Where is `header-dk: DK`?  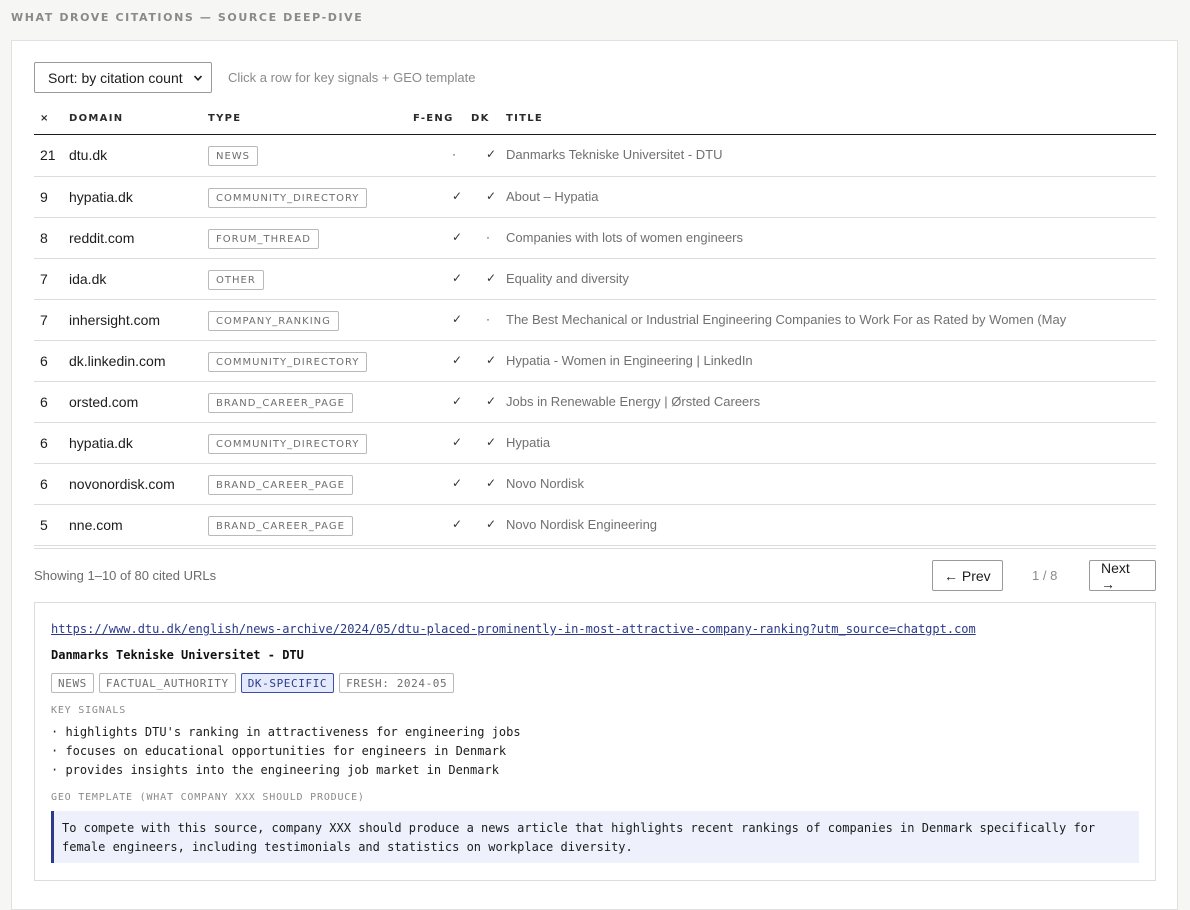 header-dk: DK is located at coordinates (480, 118).